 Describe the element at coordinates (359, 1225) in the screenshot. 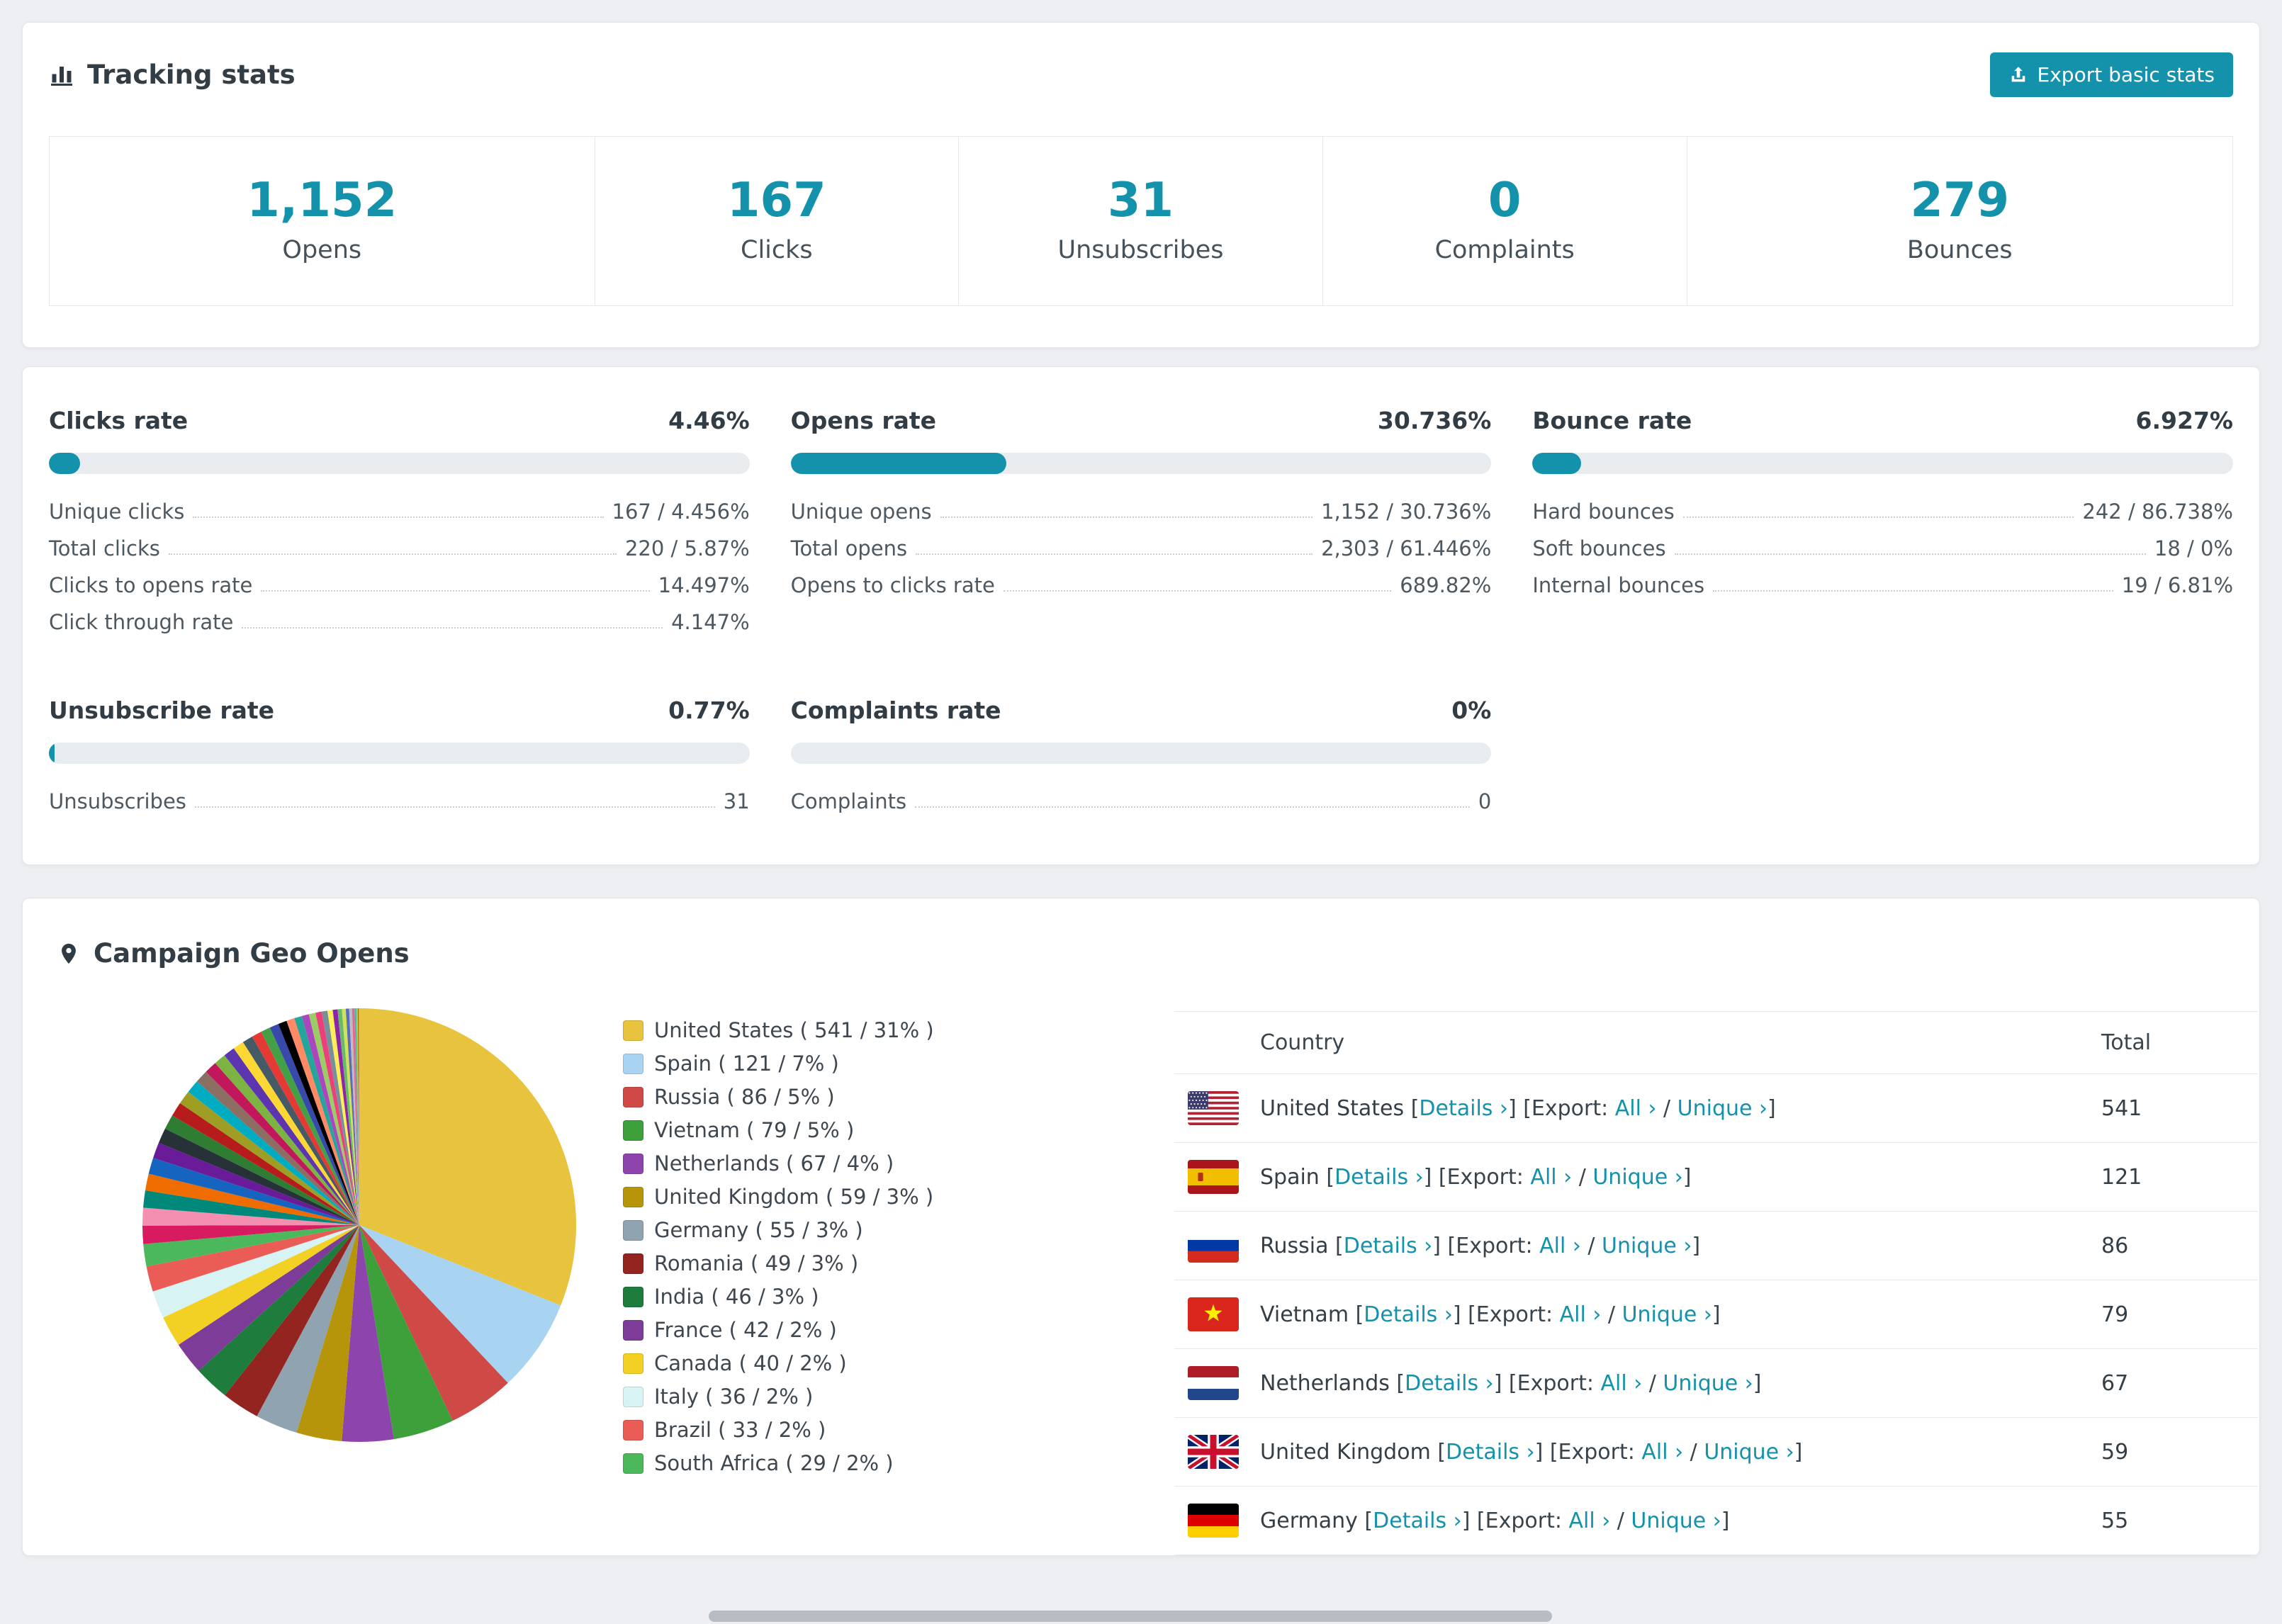

I see `geo-pie-chart` at that location.